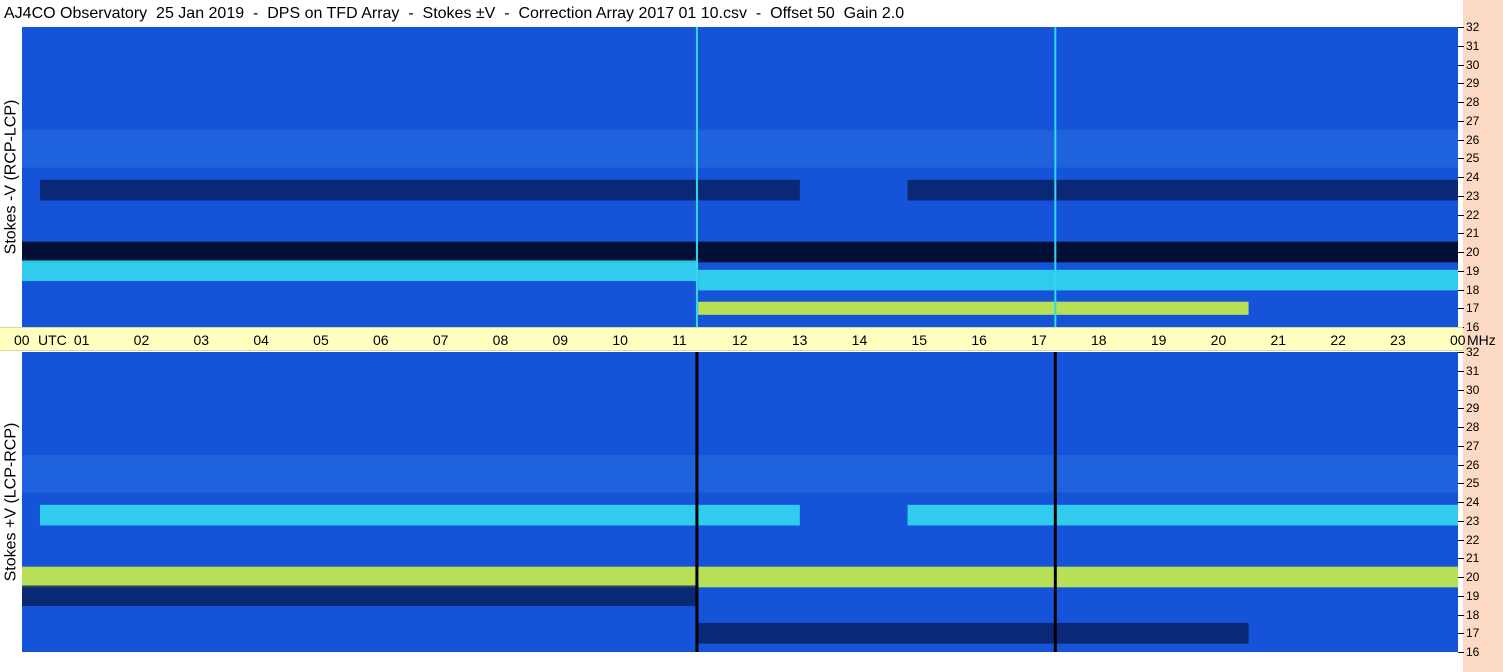 The height and width of the screenshot is (672, 1503). What do you see at coordinates (381, 340) in the screenshot?
I see `time-tick: 06` at bounding box center [381, 340].